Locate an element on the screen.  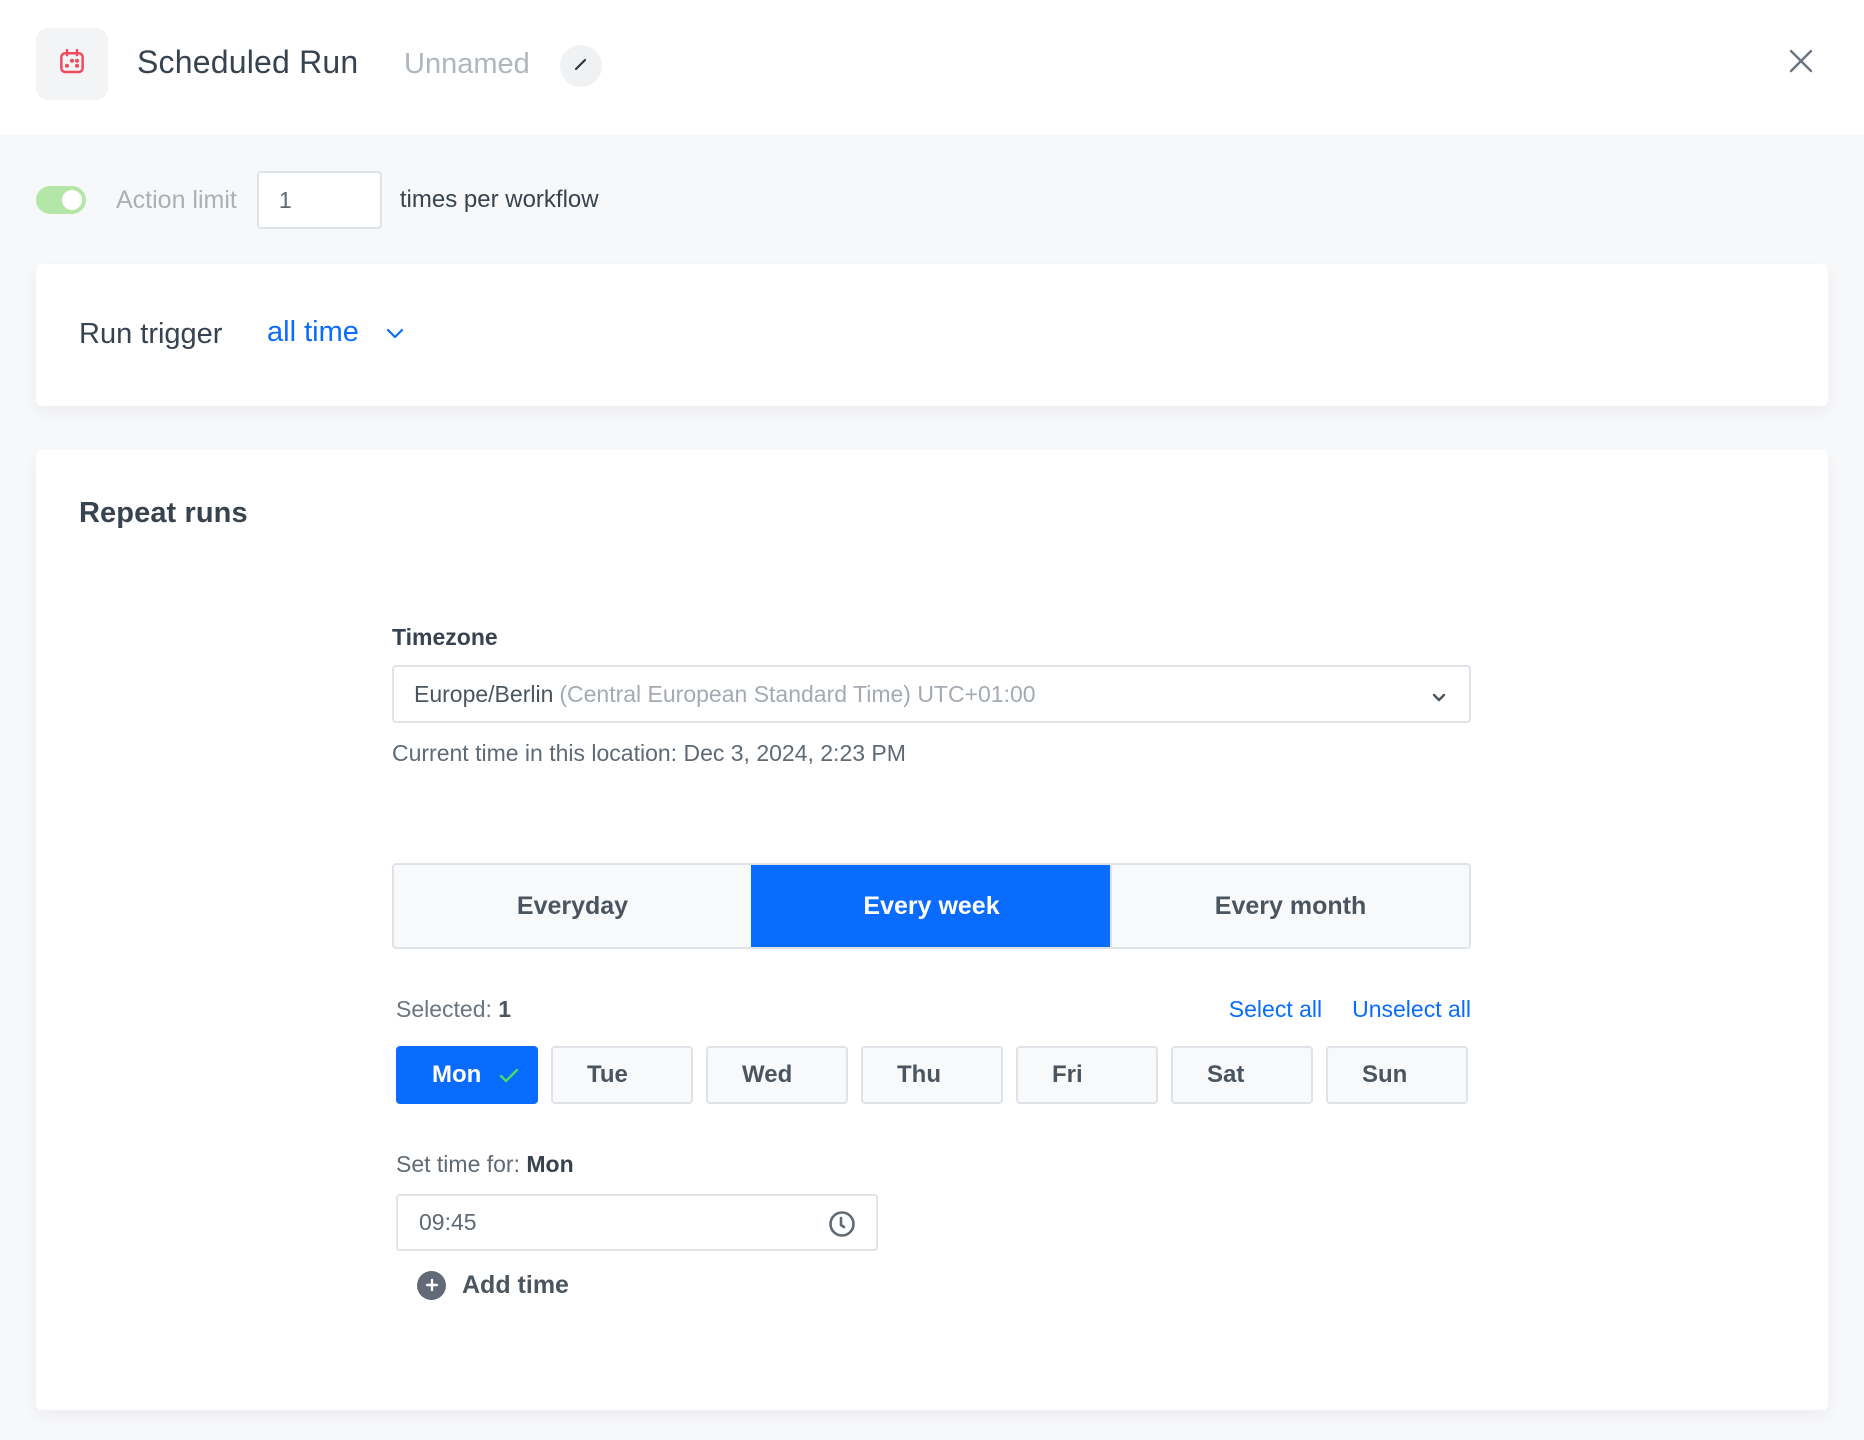
pencil-icon is located at coordinates (581, 66).